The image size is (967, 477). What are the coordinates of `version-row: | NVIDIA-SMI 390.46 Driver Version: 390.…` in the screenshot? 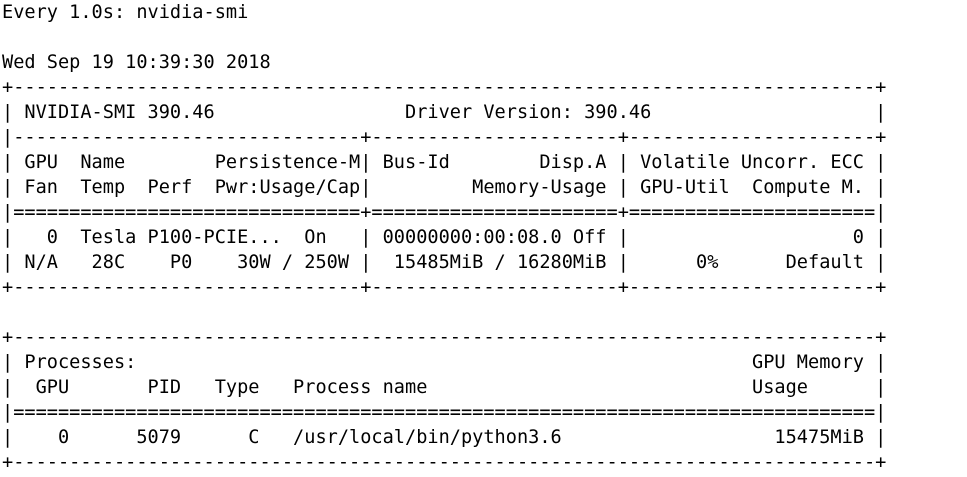 It's located at (444, 112).